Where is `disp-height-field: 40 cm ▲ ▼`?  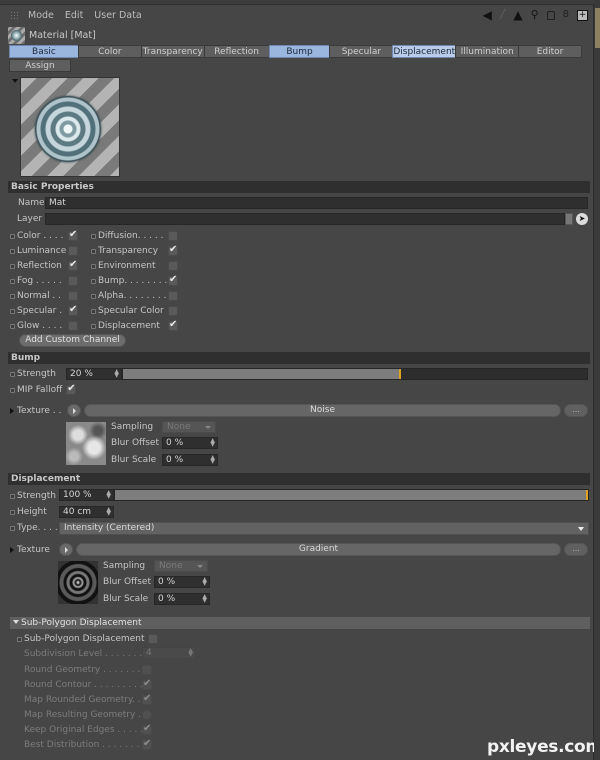
disp-height-field: 40 cm ▲ ▼ is located at coordinates (86, 512).